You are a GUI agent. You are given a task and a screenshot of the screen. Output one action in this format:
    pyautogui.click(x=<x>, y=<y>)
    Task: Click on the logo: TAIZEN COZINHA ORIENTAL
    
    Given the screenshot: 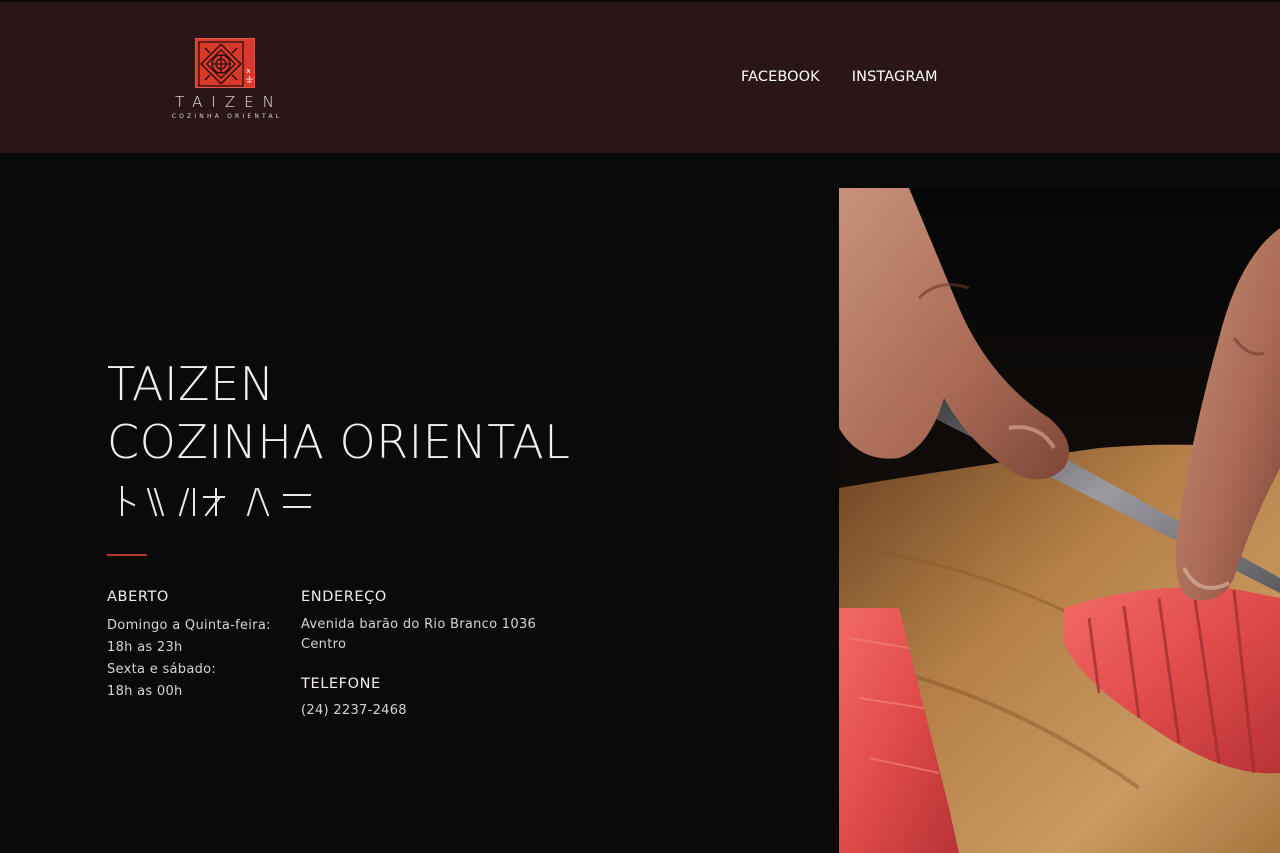 What is the action you would take?
    pyautogui.click(x=225, y=81)
    